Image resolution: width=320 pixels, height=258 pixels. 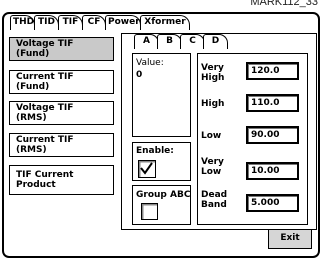 I want to click on tab-tid-label: TID, so click(x=46, y=22).